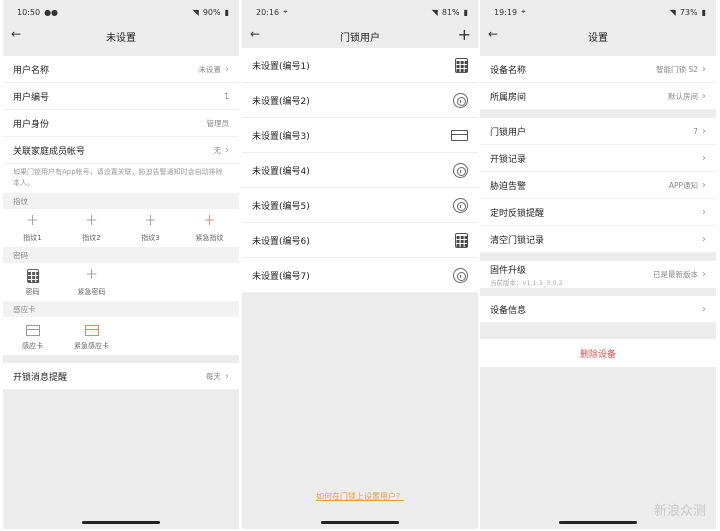  What do you see at coordinates (598, 353) in the screenshot?
I see `delete-device-button: 删除设备` at bounding box center [598, 353].